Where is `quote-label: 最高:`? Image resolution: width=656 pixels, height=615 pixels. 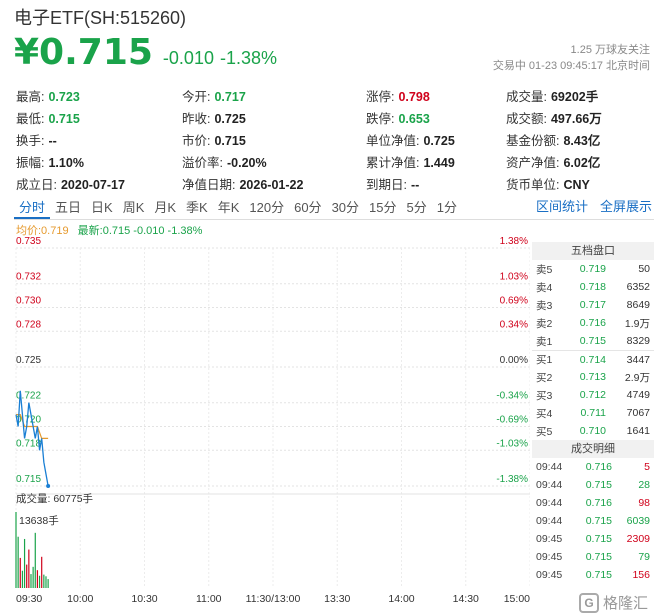
quote-label: 最高: is located at coordinates (30, 96).